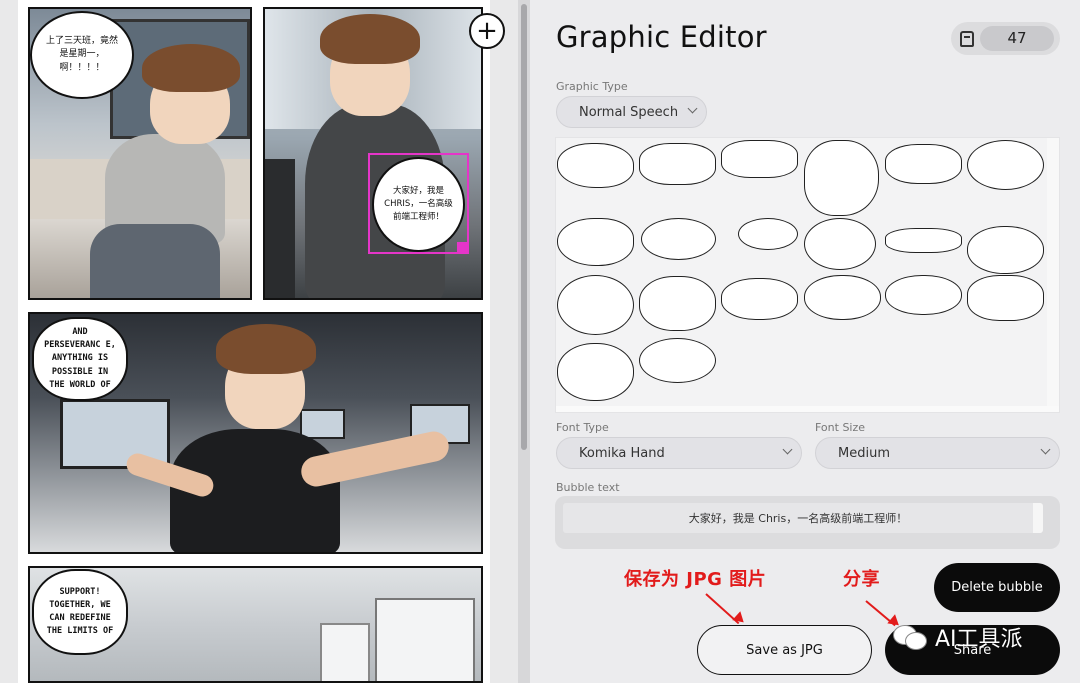  What do you see at coordinates (997, 587) in the screenshot?
I see `delete-bubble-button: Delete bubble` at bounding box center [997, 587].